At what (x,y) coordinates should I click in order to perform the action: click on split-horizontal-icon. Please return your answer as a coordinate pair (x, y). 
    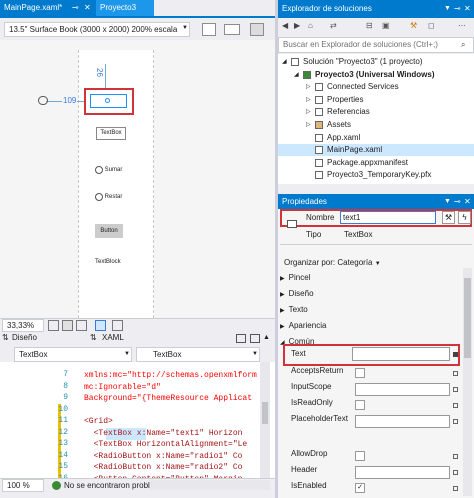
    Looking at the image, I should click on (241, 338).